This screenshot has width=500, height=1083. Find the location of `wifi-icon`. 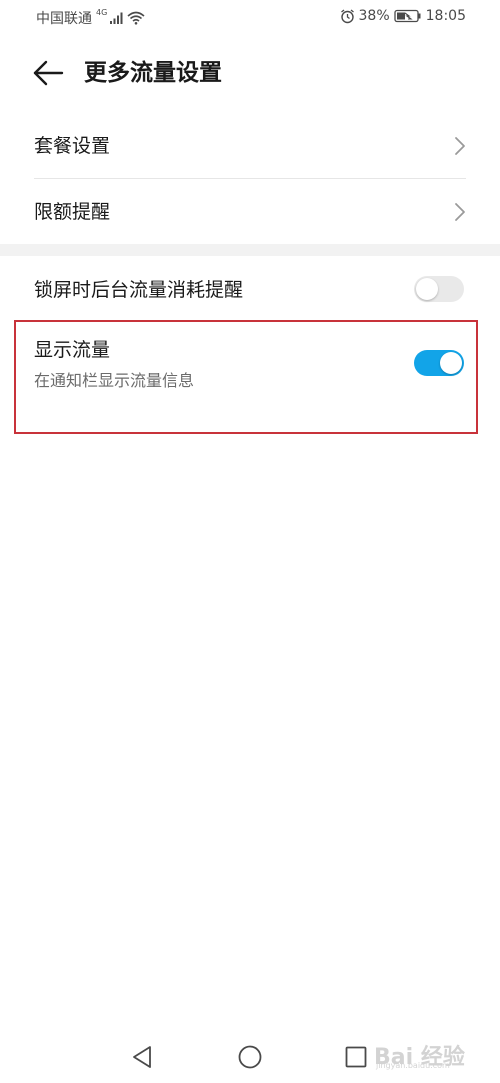

wifi-icon is located at coordinates (136, 18).